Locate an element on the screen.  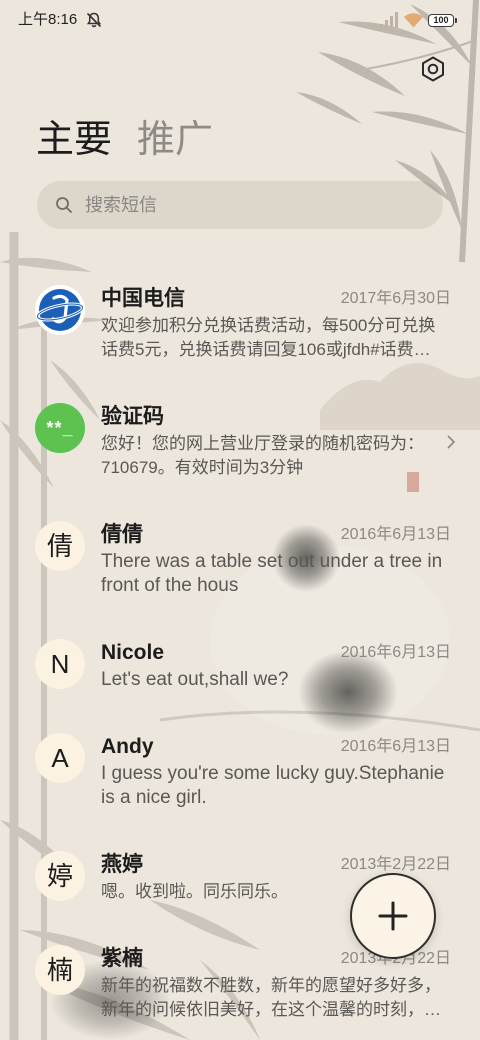
avatar is located at coordinates (60, 310).